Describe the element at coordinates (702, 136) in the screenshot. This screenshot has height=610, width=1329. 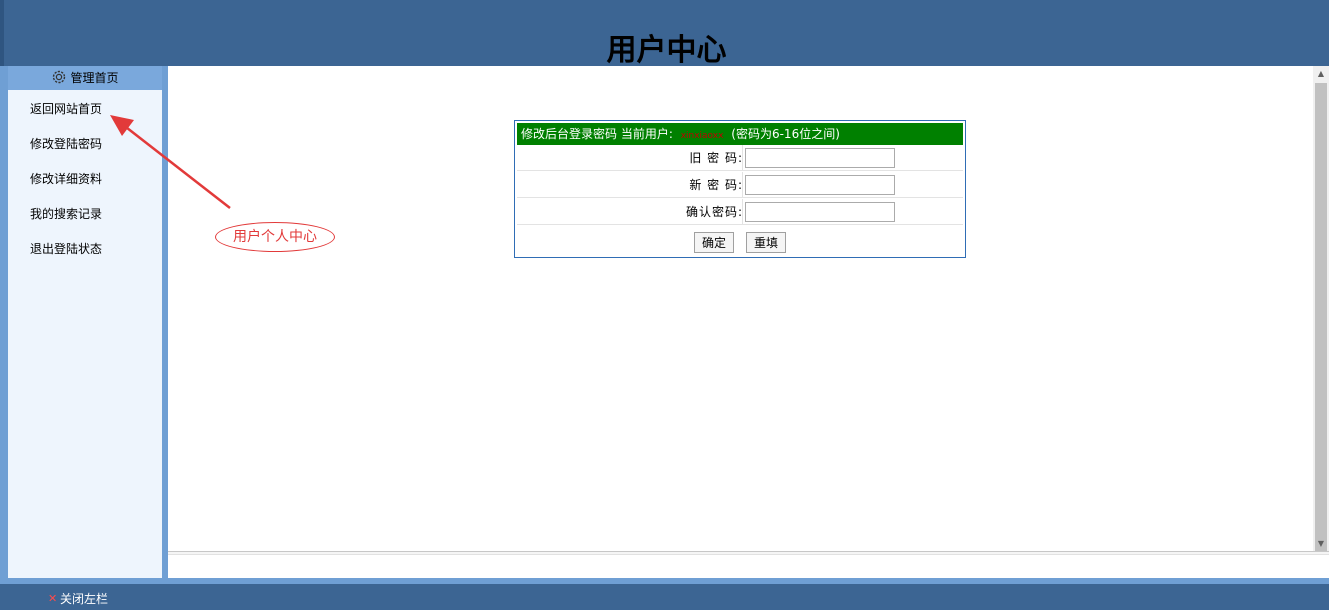
I see `current-user-name: xinxiaoxx` at that location.